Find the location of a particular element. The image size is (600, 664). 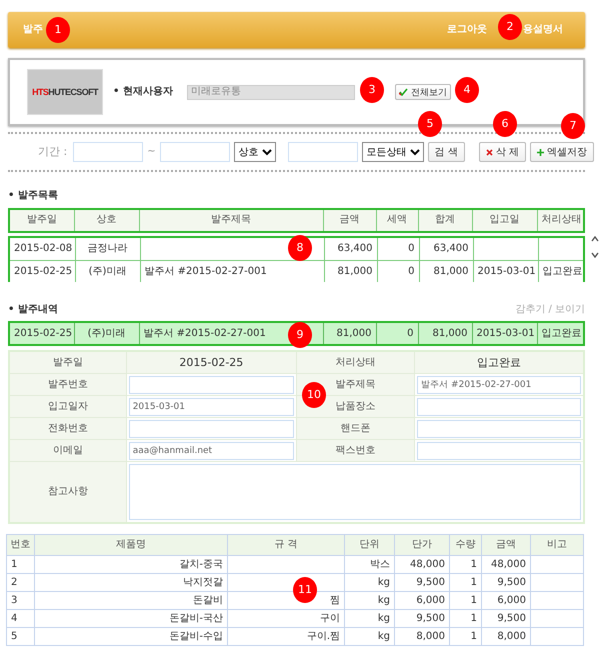

field-label: 핸드폰 is located at coordinates (355, 429).